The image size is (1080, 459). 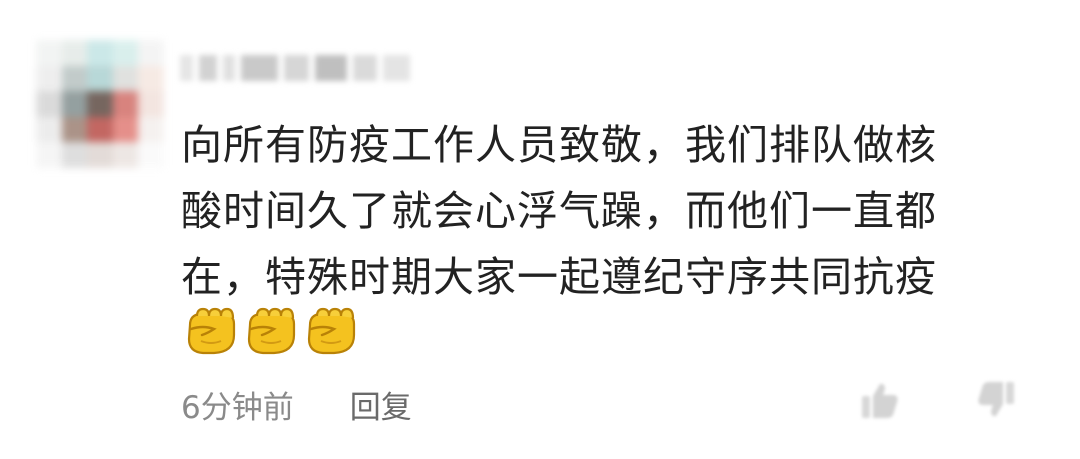 What do you see at coordinates (237, 408) in the screenshot?
I see `timestamp: 6分钟前` at bounding box center [237, 408].